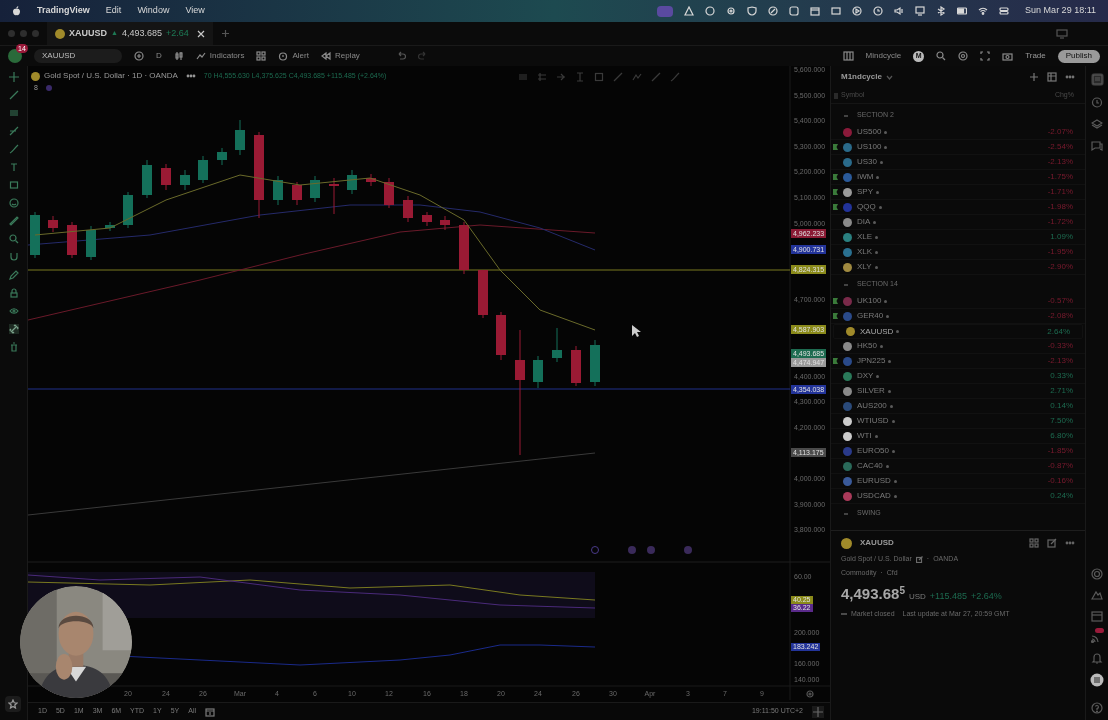  I want to click on watchlist-row: DXY 0.33%, so click(958, 376).